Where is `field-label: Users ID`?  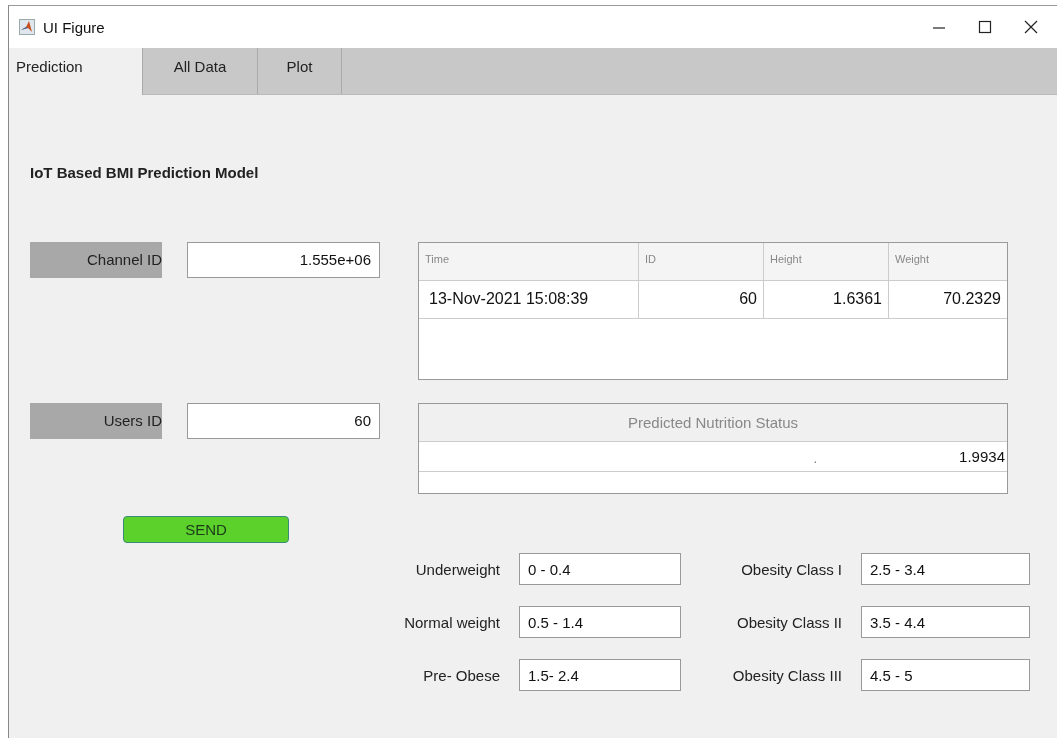
field-label: Users ID is located at coordinates (96, 421).